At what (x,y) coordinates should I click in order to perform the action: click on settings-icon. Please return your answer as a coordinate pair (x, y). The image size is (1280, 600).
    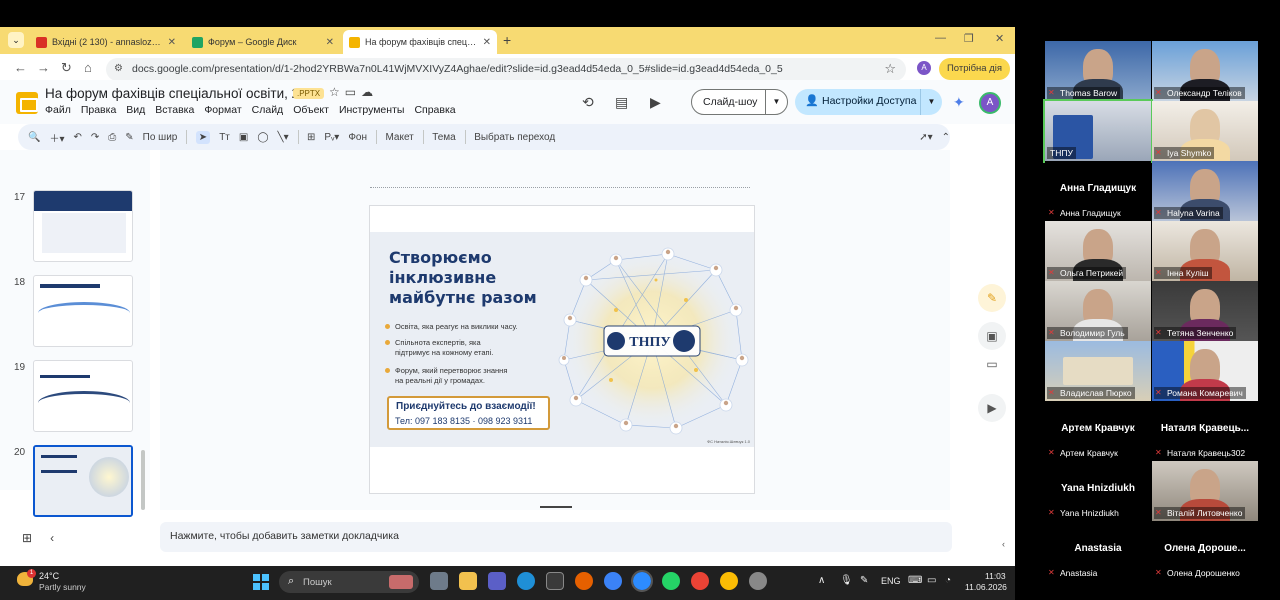
    Looking at the image, I should click on (758, 581).